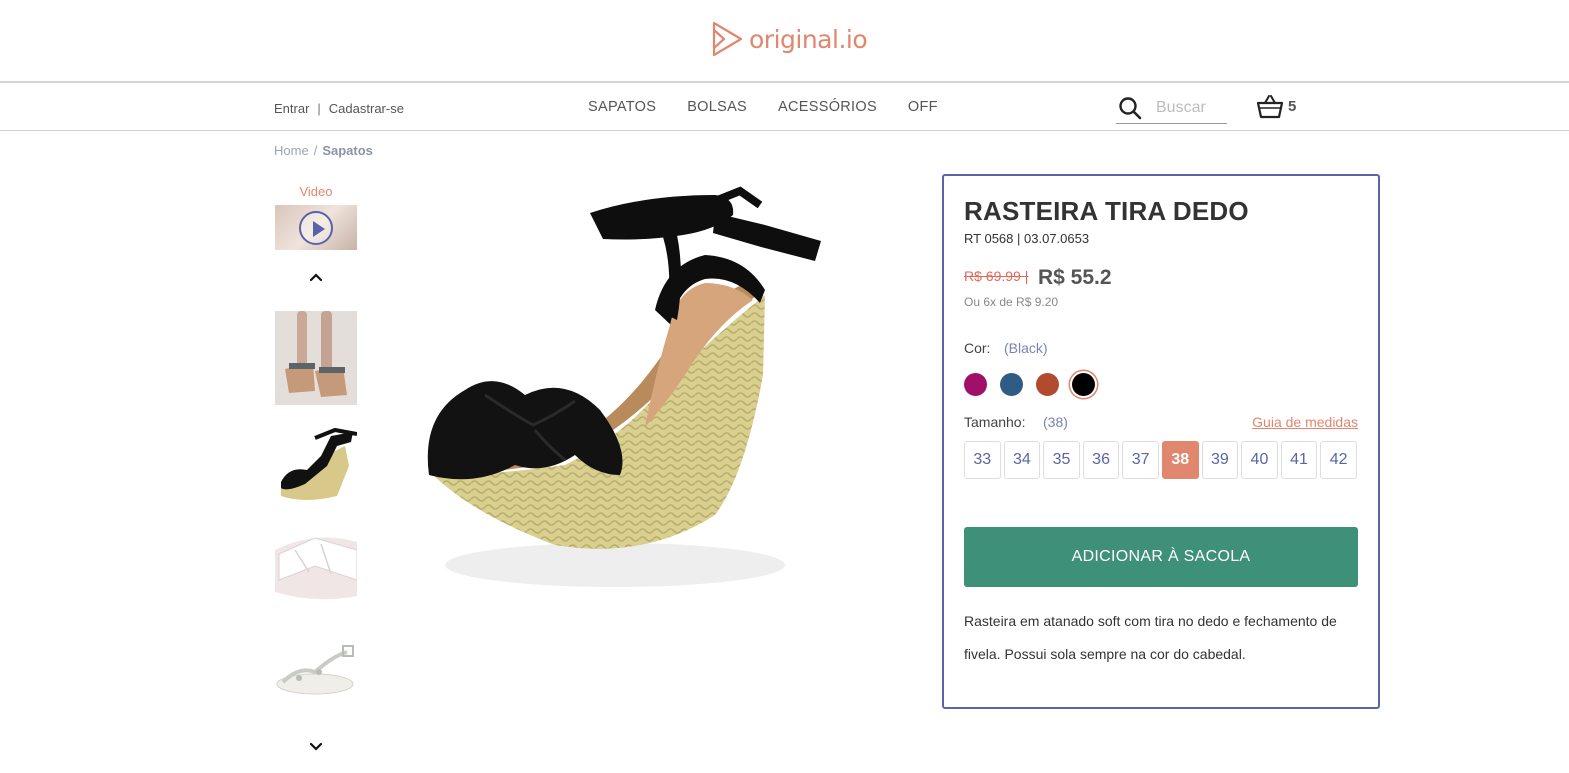 The height and width of the screenshot is (773, 1569). I want to click on basket-icon, so click(1270, 107).